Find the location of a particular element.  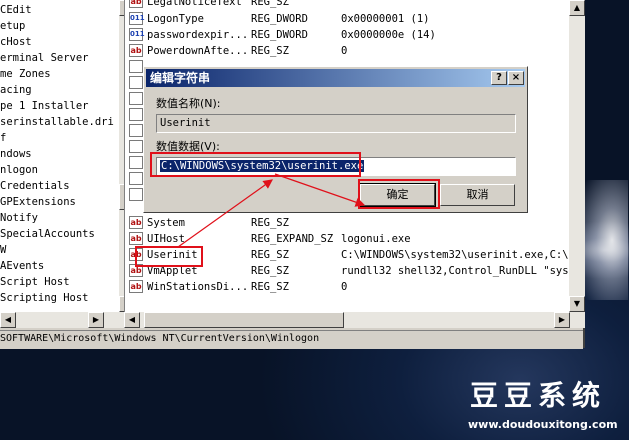

watermark-url: www.doudouxitong.com is located at coordinates (543, 424).